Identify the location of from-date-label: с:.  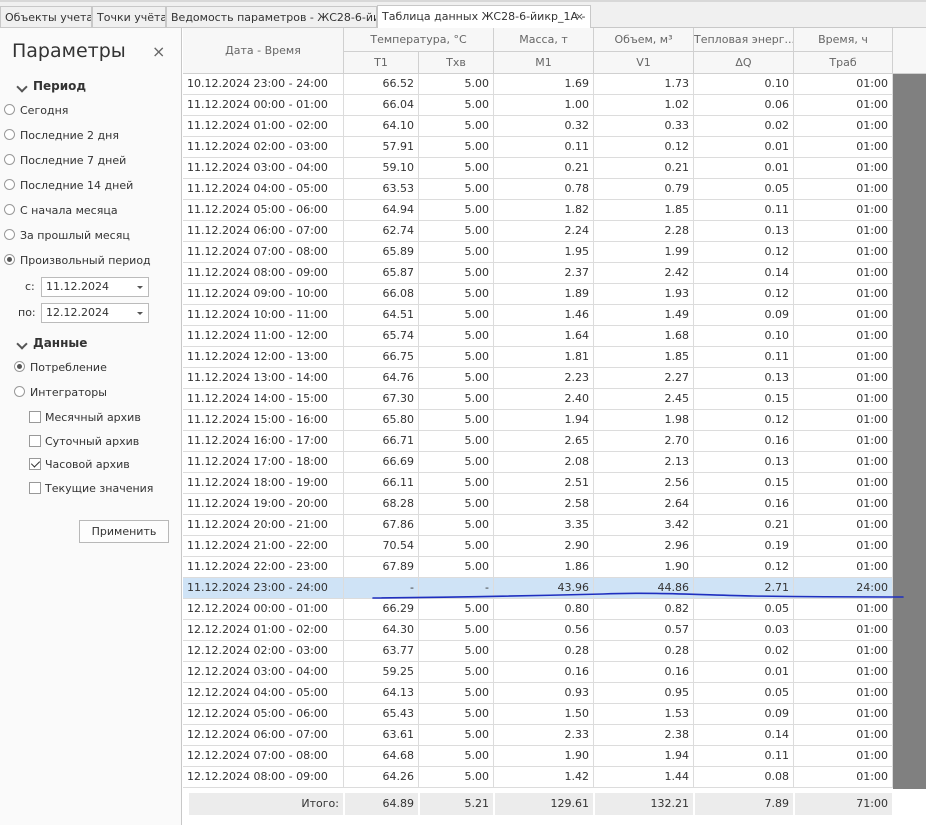
(30, 286).